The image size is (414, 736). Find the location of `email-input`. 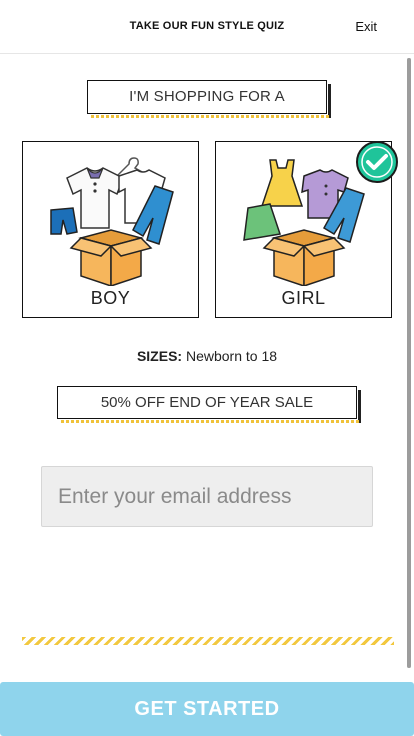

email-input is located at coordinates (207, 496).